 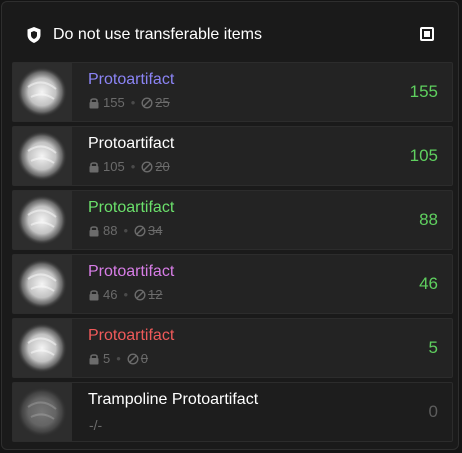 What do you see at coordinates (428, 283) in the screenshot?
I see `item-count: 46` at bounding box center [428, 283].